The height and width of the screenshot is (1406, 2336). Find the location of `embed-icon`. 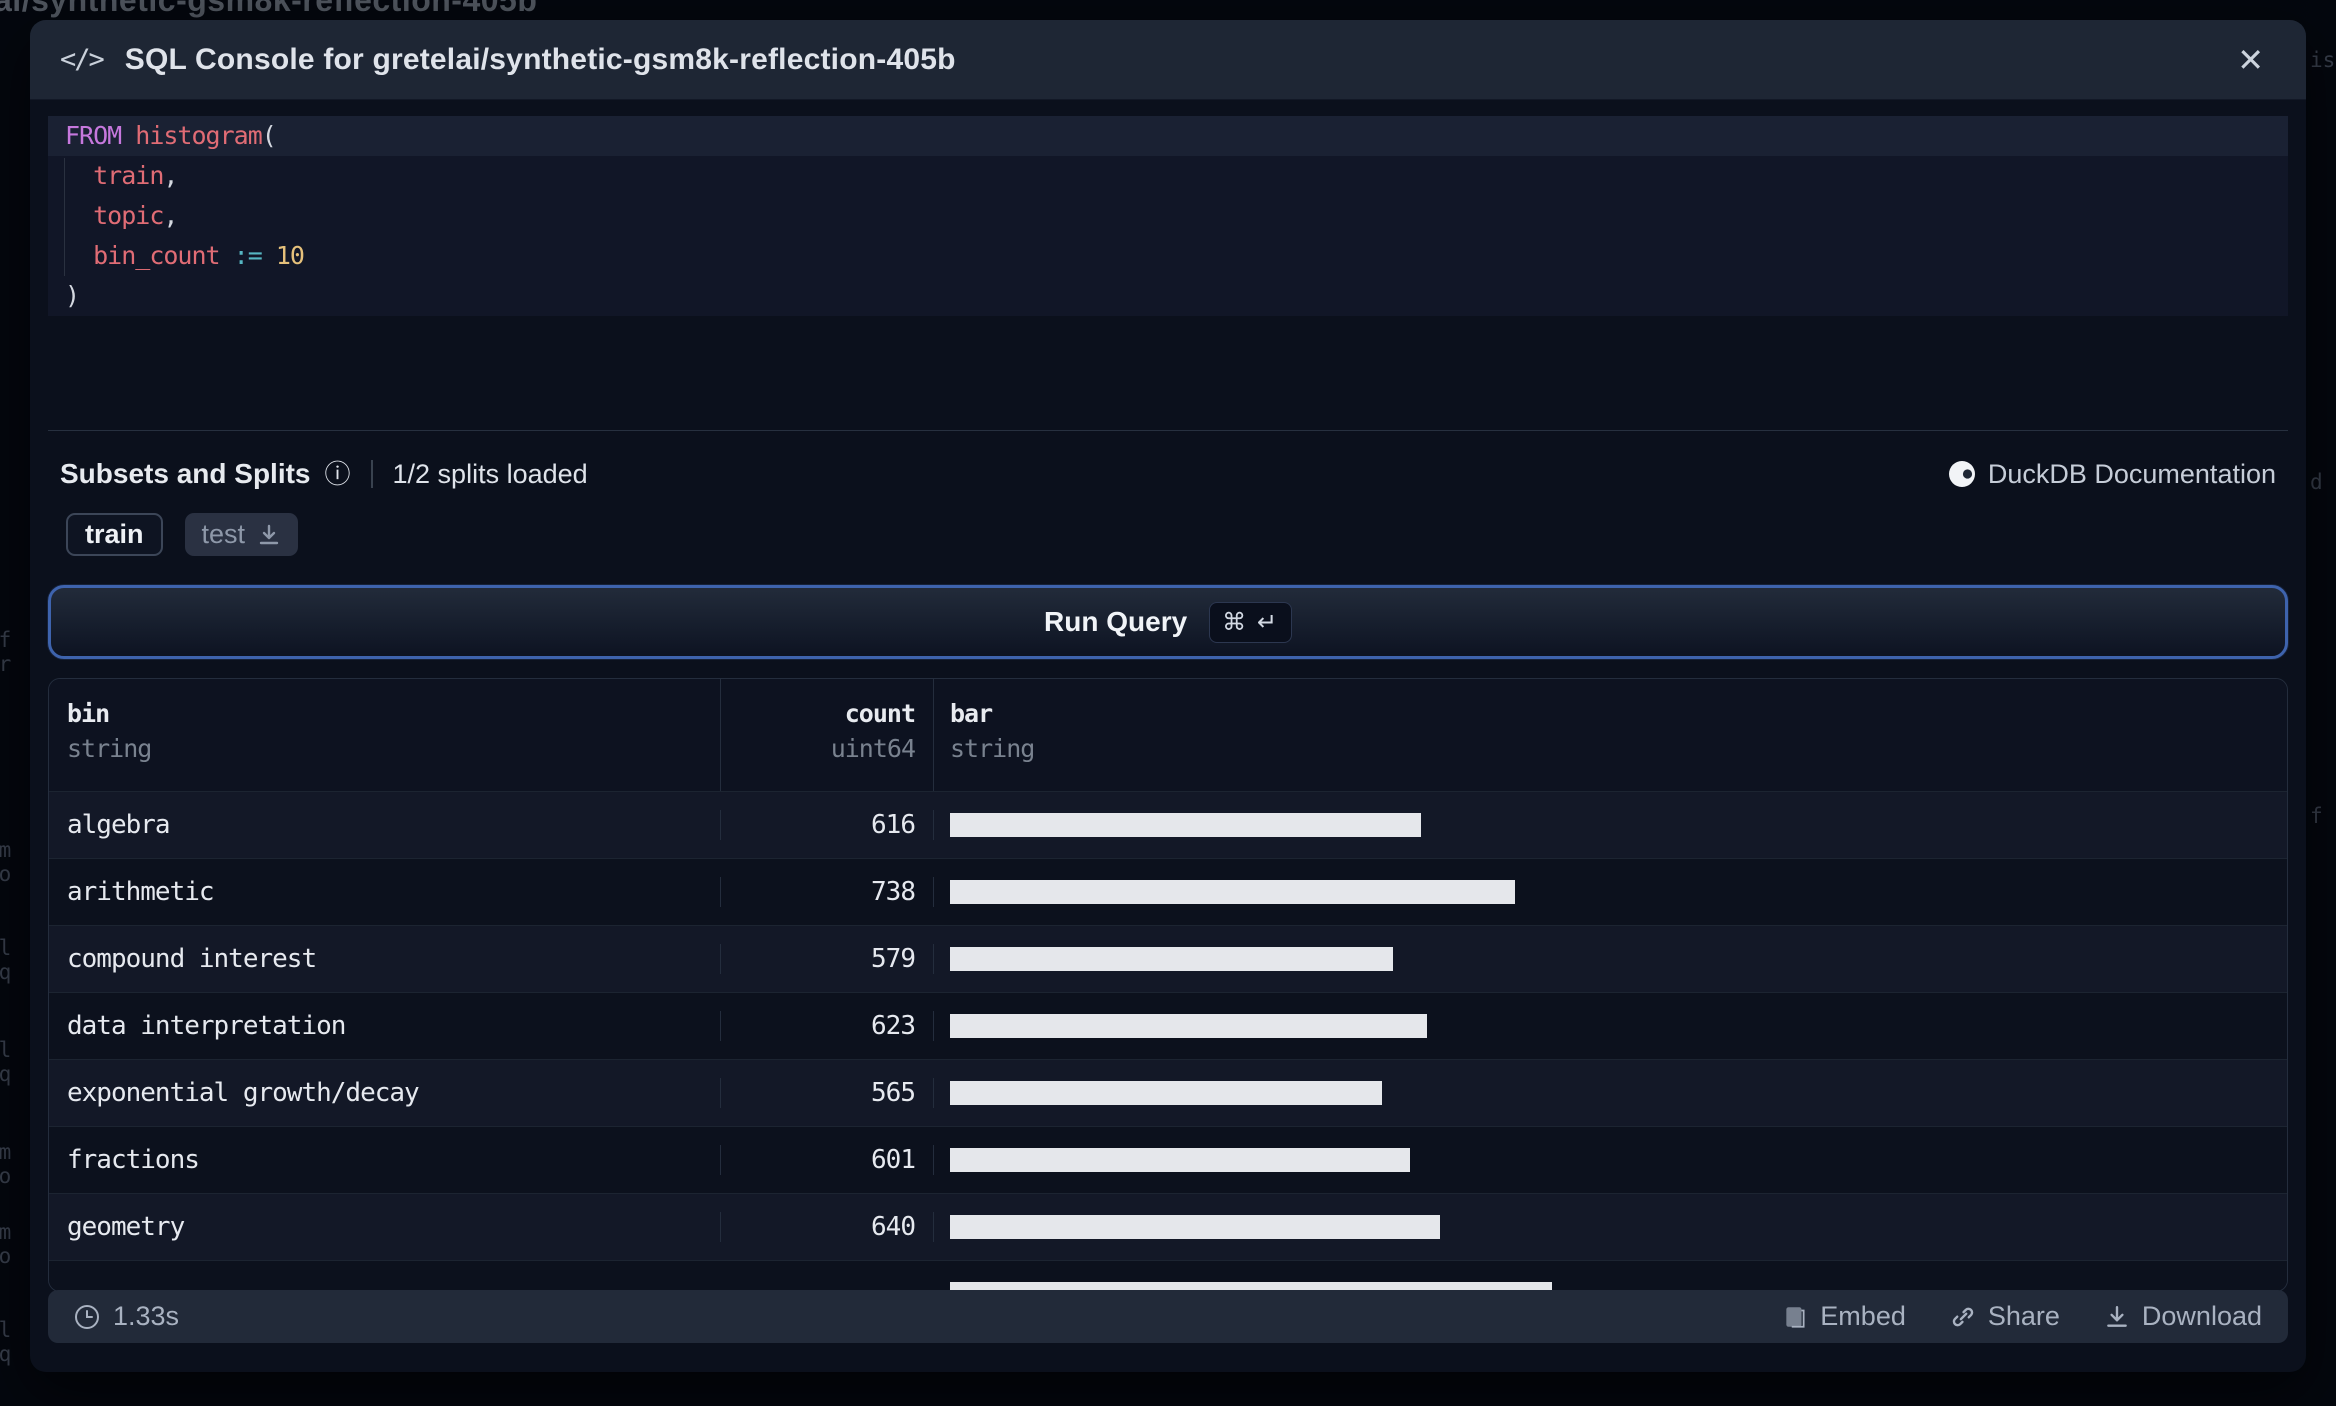

embed-icon is located at coordinates (1795, 1317).